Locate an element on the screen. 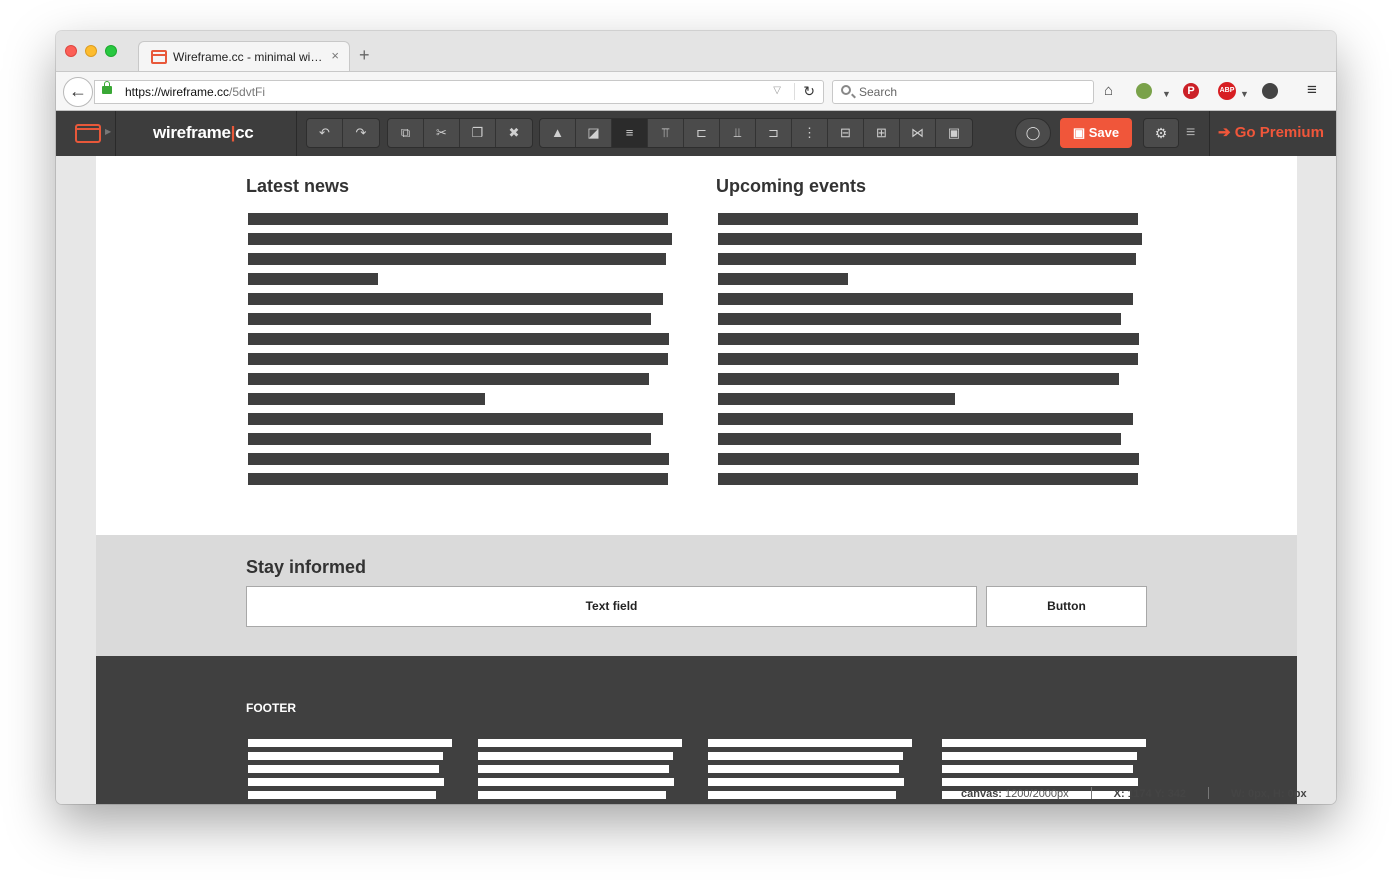  home-icon: ⌂ is located at coordinates (1108, 91).